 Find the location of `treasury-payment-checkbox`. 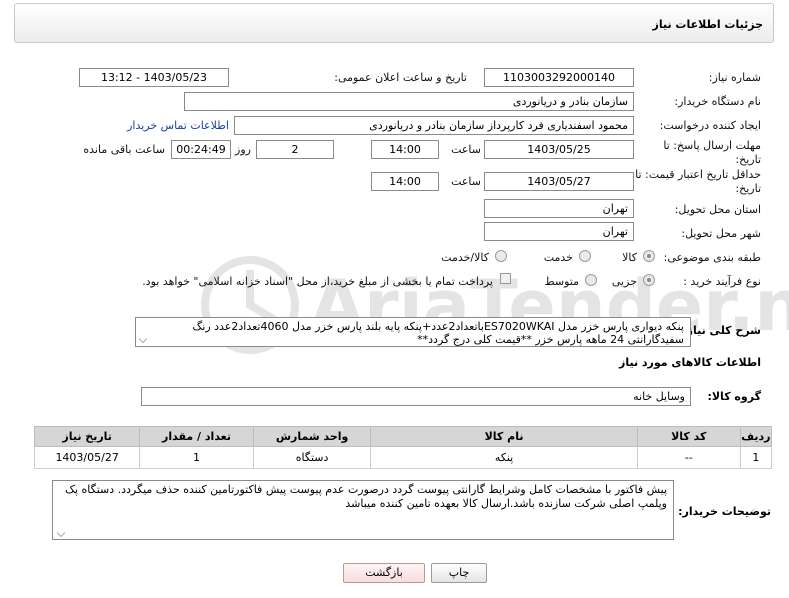

treasury-payment-checkbox is located at coordinates (505, 278).